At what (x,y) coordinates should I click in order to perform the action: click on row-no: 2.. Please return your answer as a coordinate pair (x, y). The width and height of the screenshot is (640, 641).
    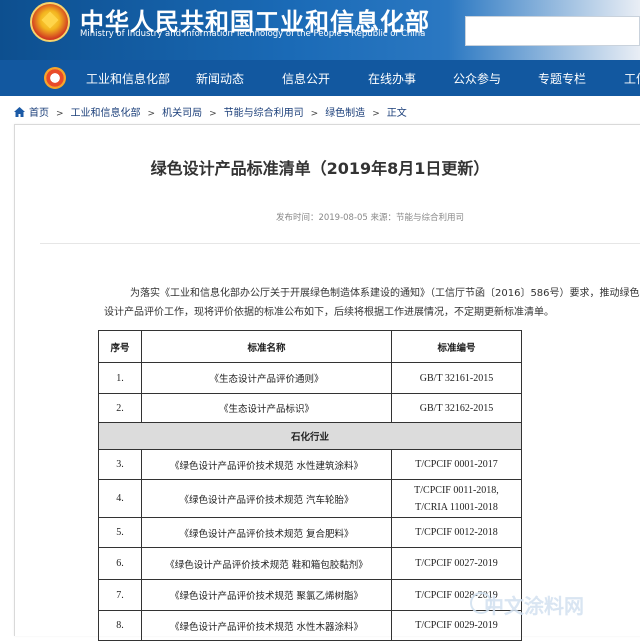
    Looking at the image, I should click on (120, 408).